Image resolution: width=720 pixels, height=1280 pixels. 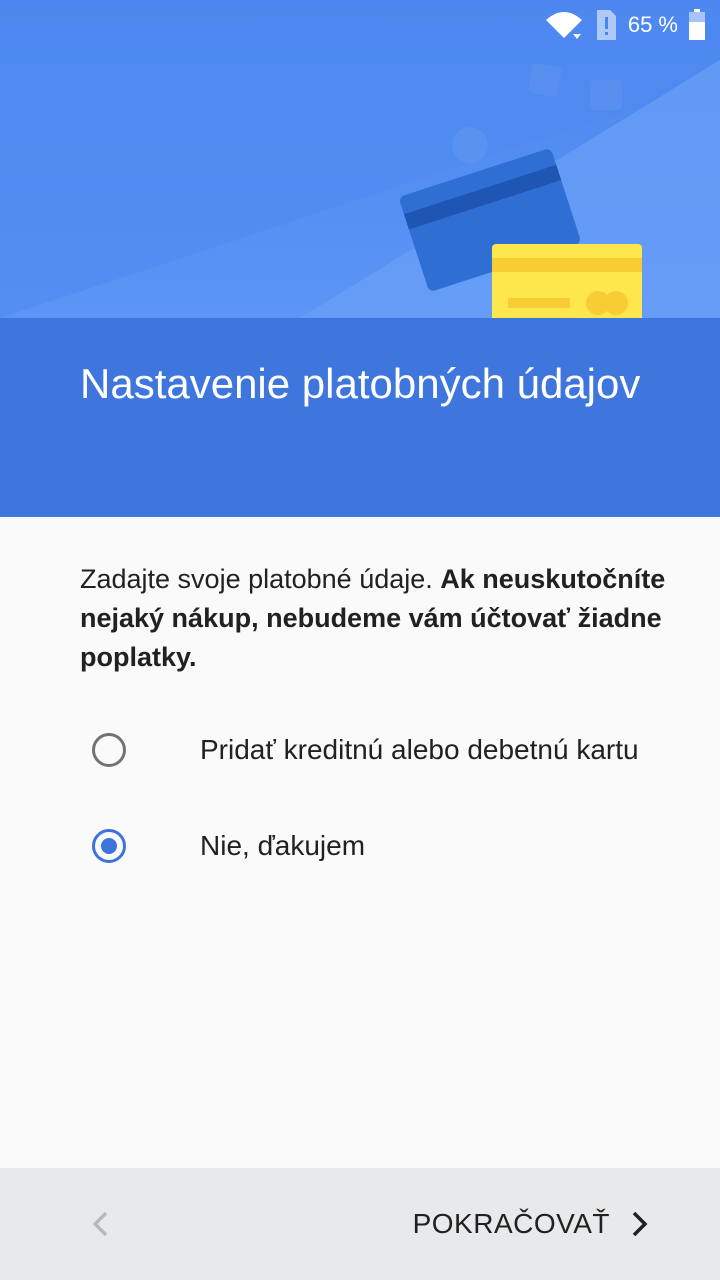 What do you see at coordinates (652, 24) in the screenshot?
I see `battery-percent: 65 %` at bounding box center [652, 24].